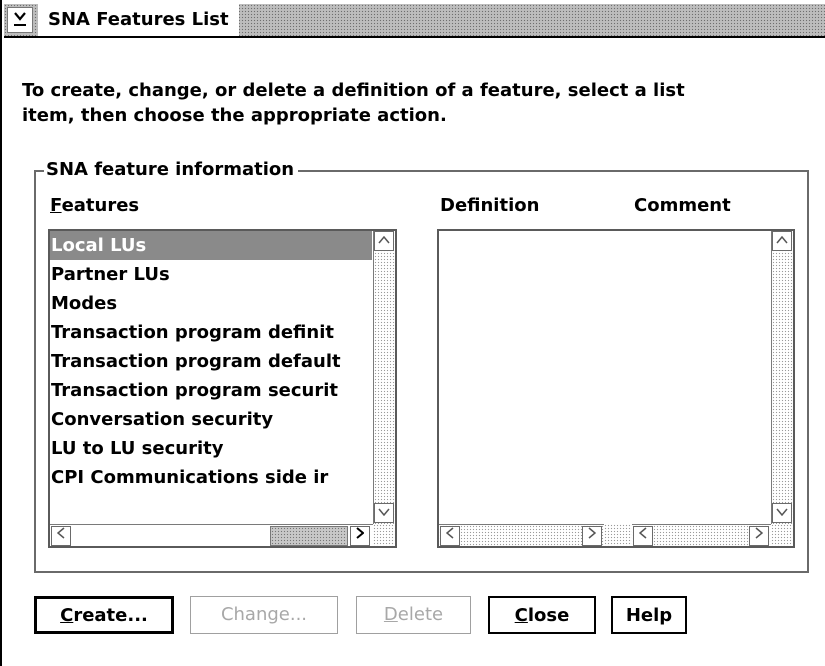 This screenshot has width=825, height=666. Describe the element at coordinates (211, 303) in the screenshot. I see `list-item: Modes` at that location.